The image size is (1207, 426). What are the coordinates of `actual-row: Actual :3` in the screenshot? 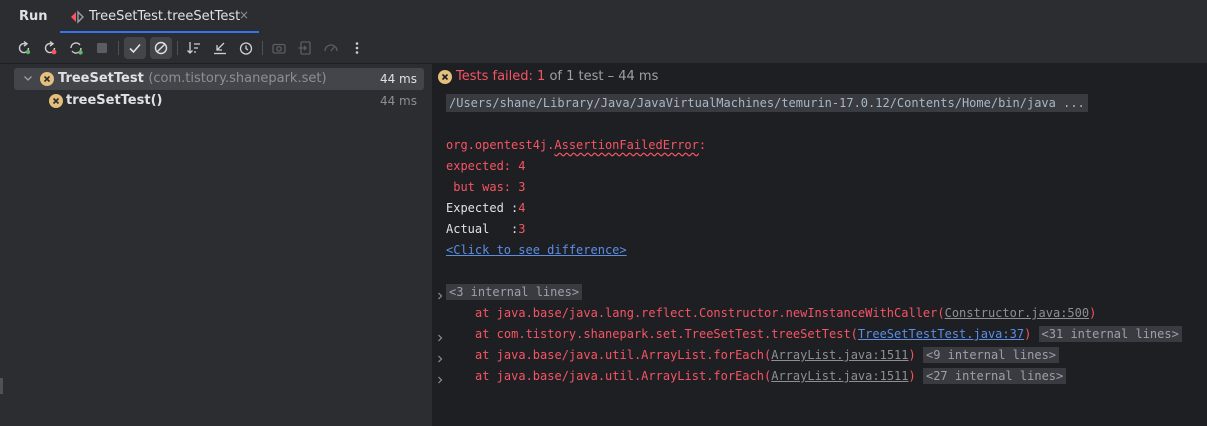 It's located at (485, 229).